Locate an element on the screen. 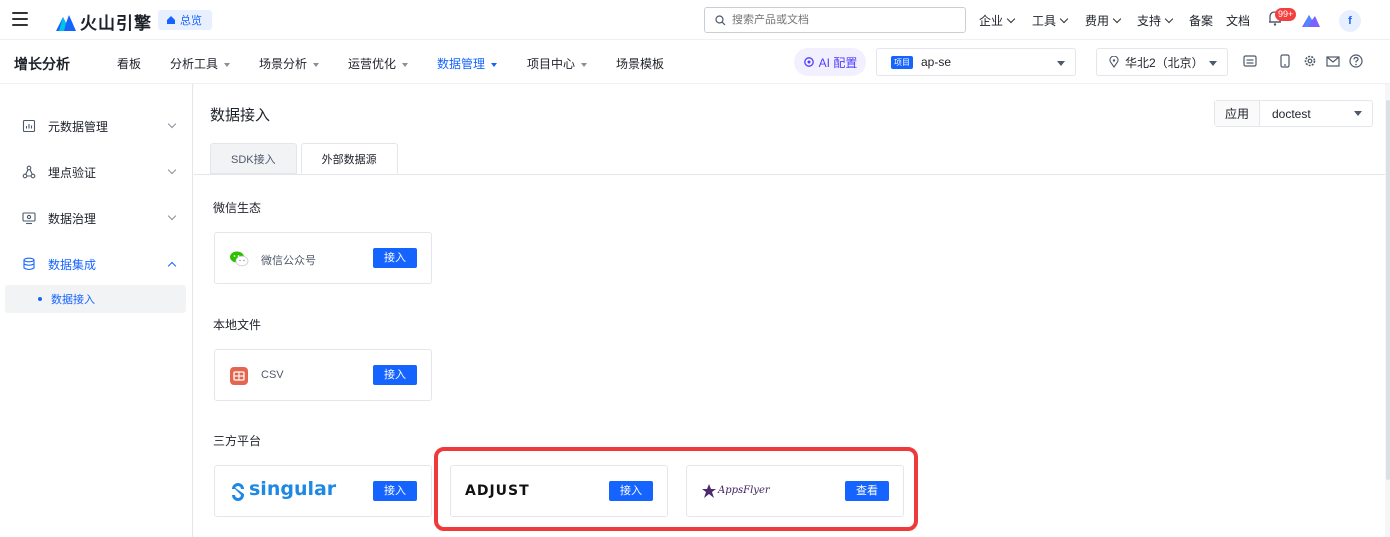 The height and width of the screenshot is (537, 1390). source-card-singular: singular 接入 is located at coordinates (323, 491).